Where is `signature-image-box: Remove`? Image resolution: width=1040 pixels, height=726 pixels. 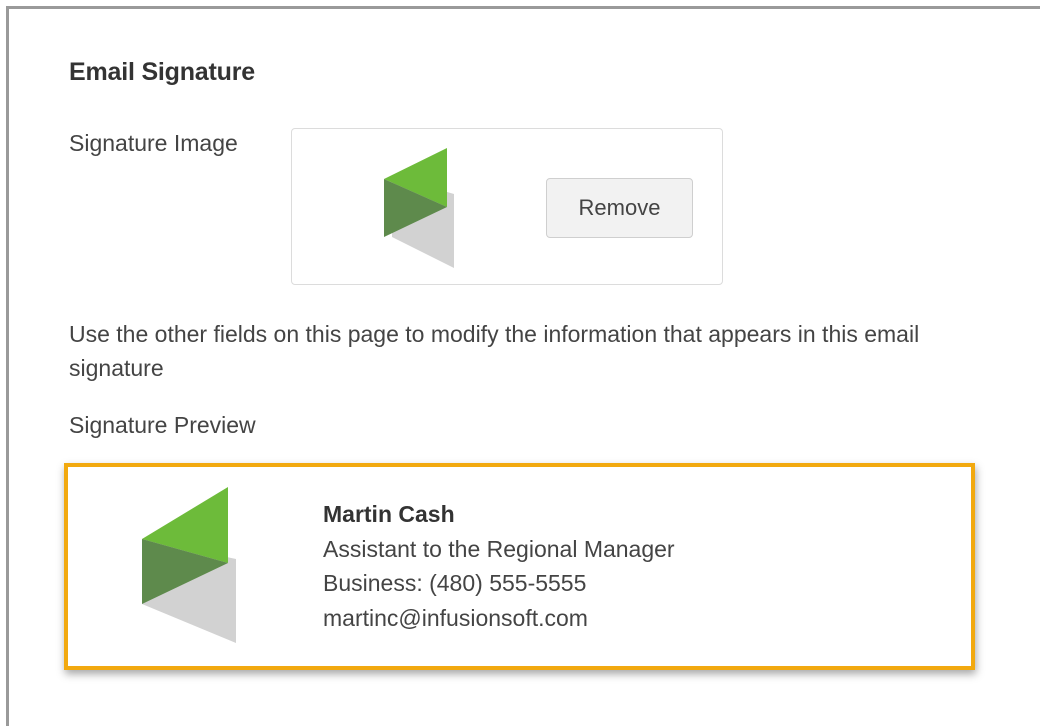
signature-image-box: Remove is located at coordinates (507, 206).